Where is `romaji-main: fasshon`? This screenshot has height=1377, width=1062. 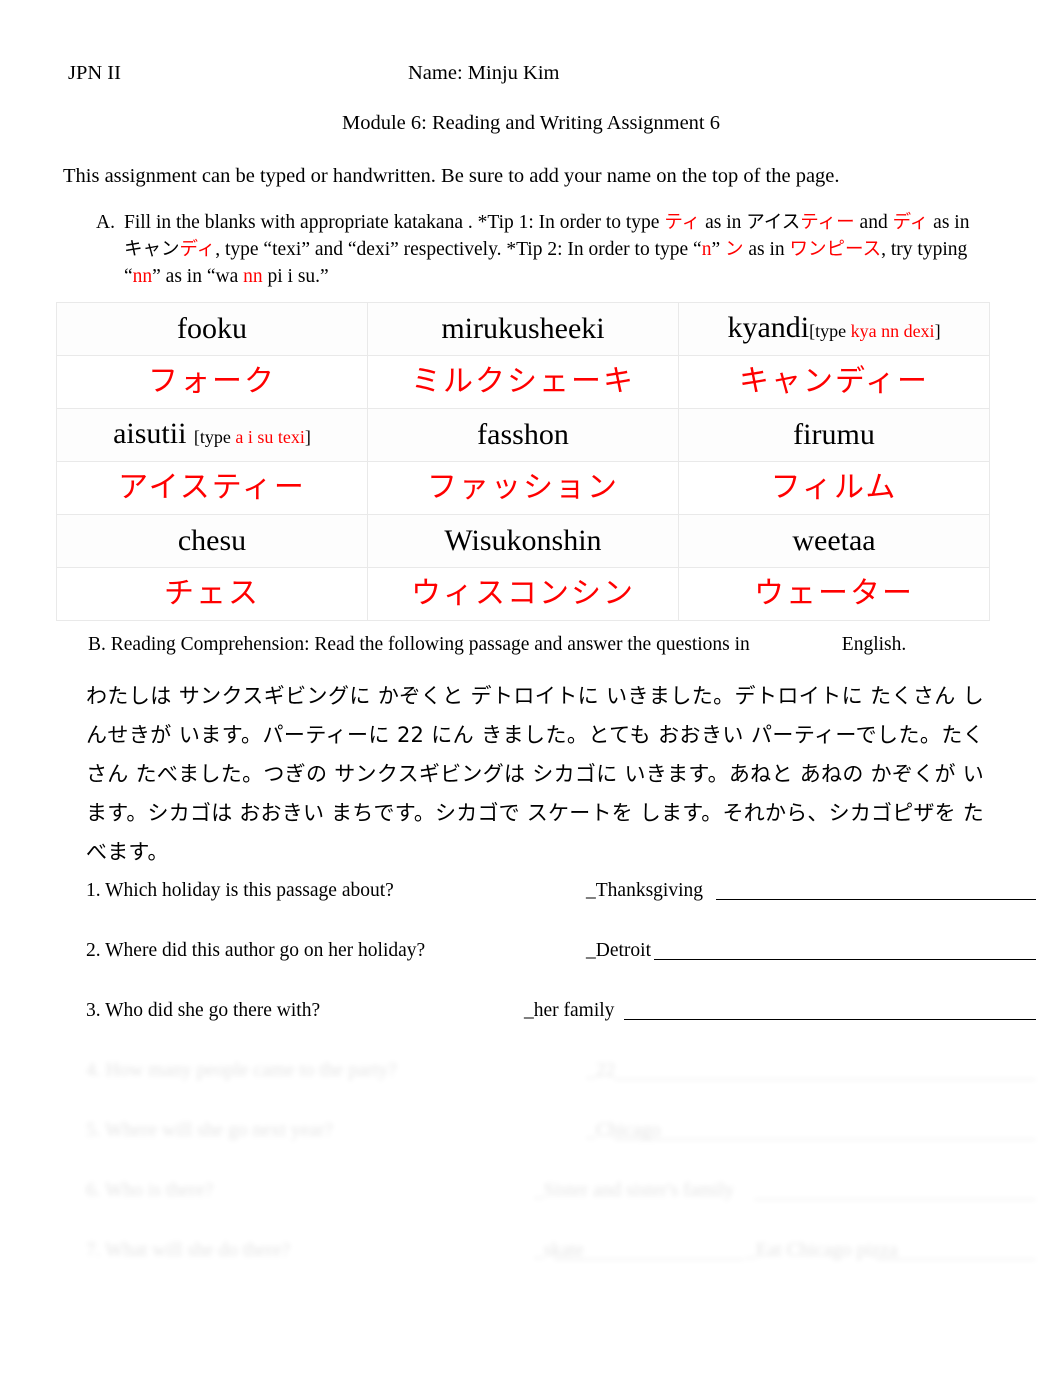
romaji-main: fasshon is located at coordinates (523, 434).